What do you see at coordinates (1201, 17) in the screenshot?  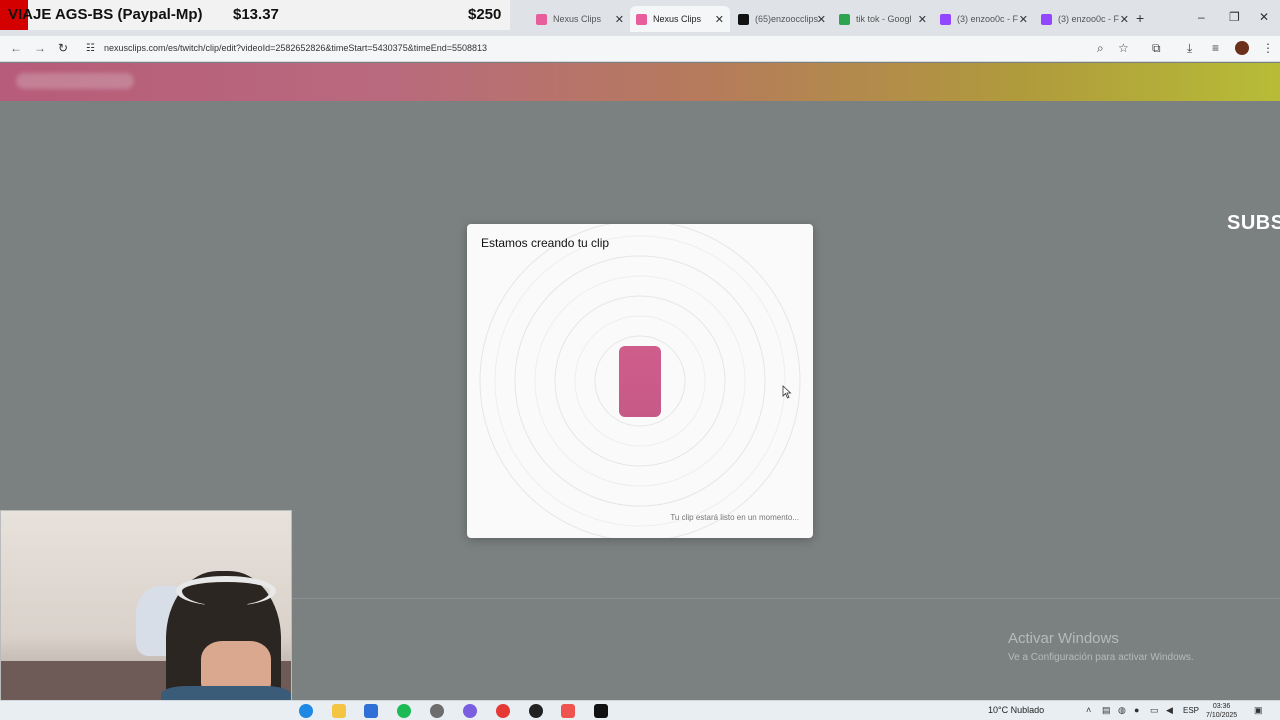 I see `minimize-icon: –` at bounding box center [1201, 17].